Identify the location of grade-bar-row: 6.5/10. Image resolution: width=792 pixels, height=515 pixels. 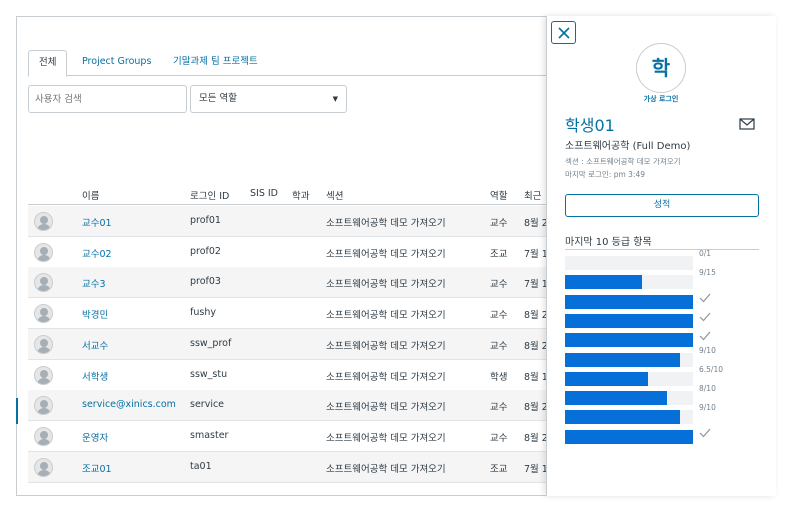
(662, 375).